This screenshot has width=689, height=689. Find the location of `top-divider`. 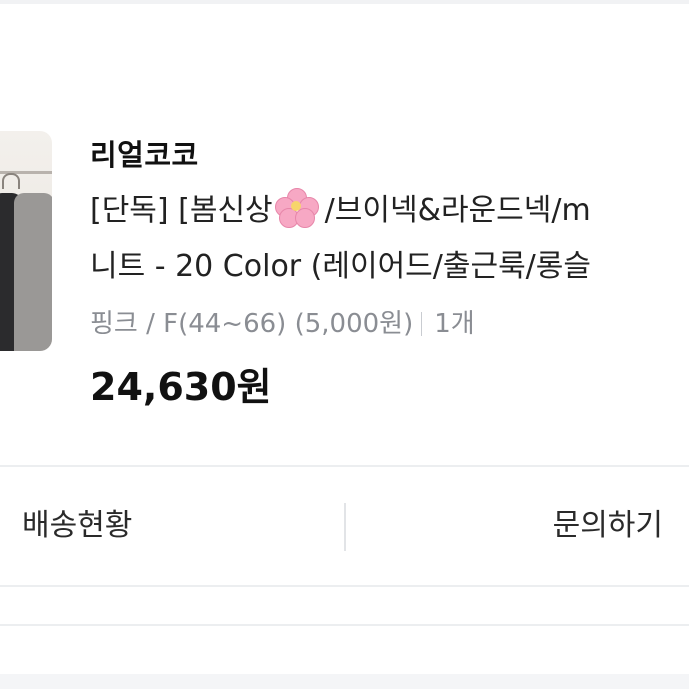

top-divider is located at coordinates (344, 2).